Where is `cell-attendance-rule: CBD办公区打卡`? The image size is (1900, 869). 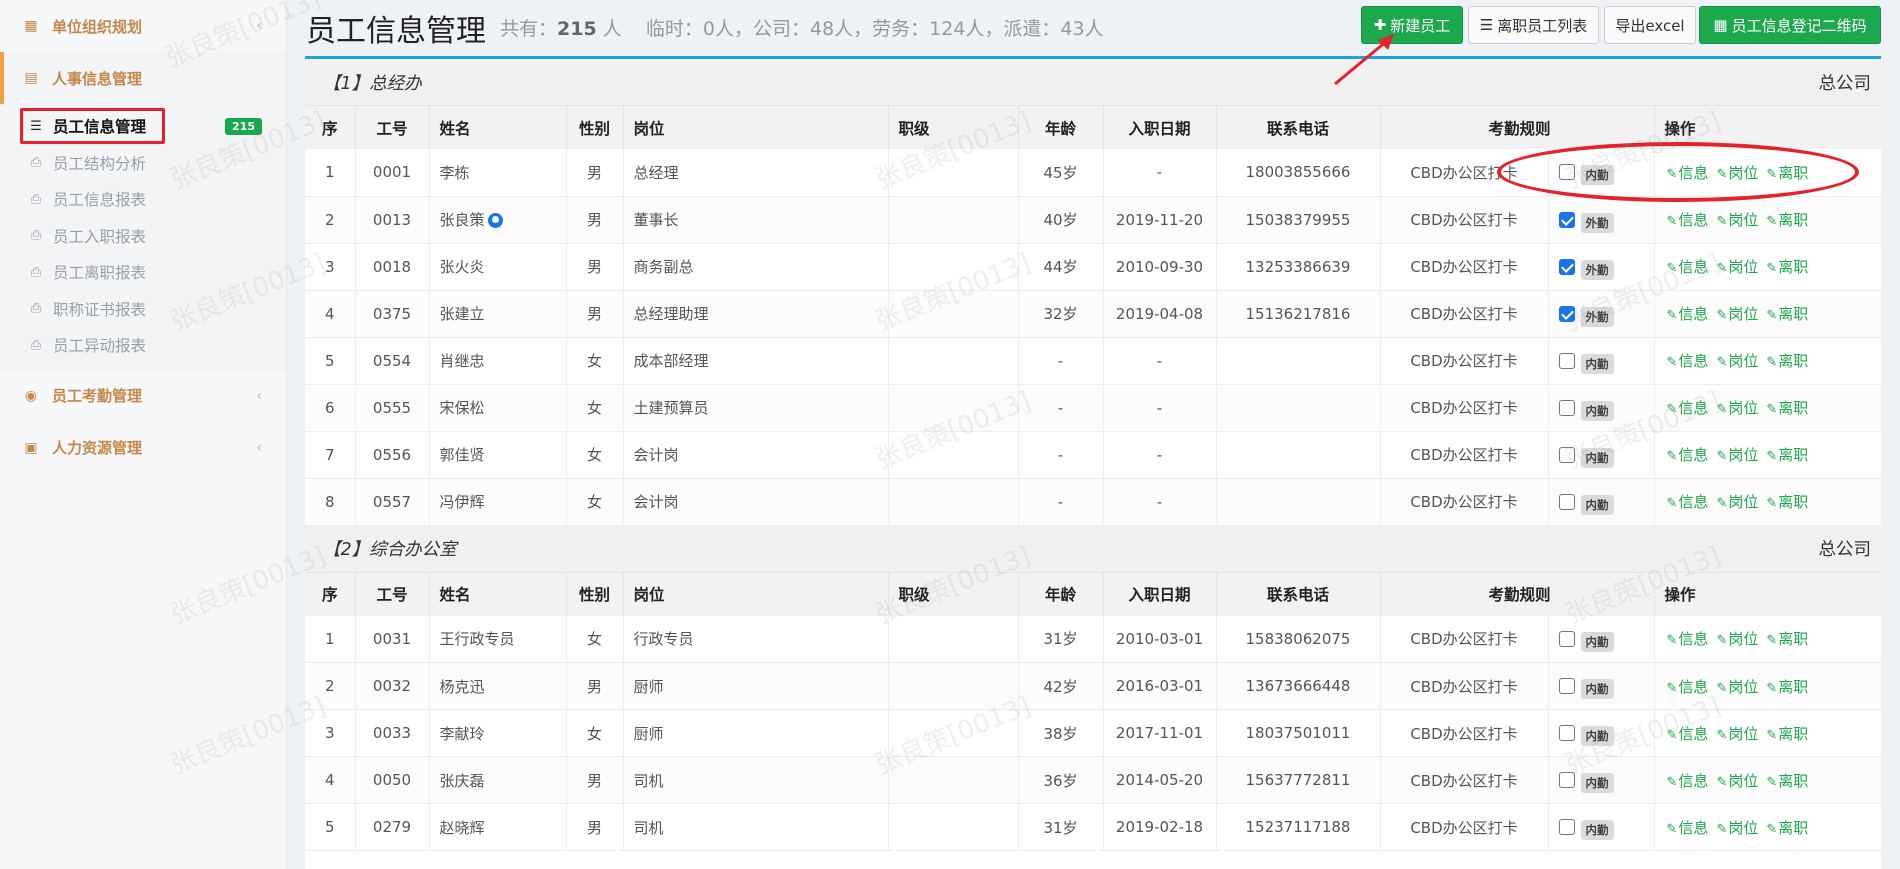
cell-attendance-rule: CBD办公区打卡 is located at coordinates (1464, 361).